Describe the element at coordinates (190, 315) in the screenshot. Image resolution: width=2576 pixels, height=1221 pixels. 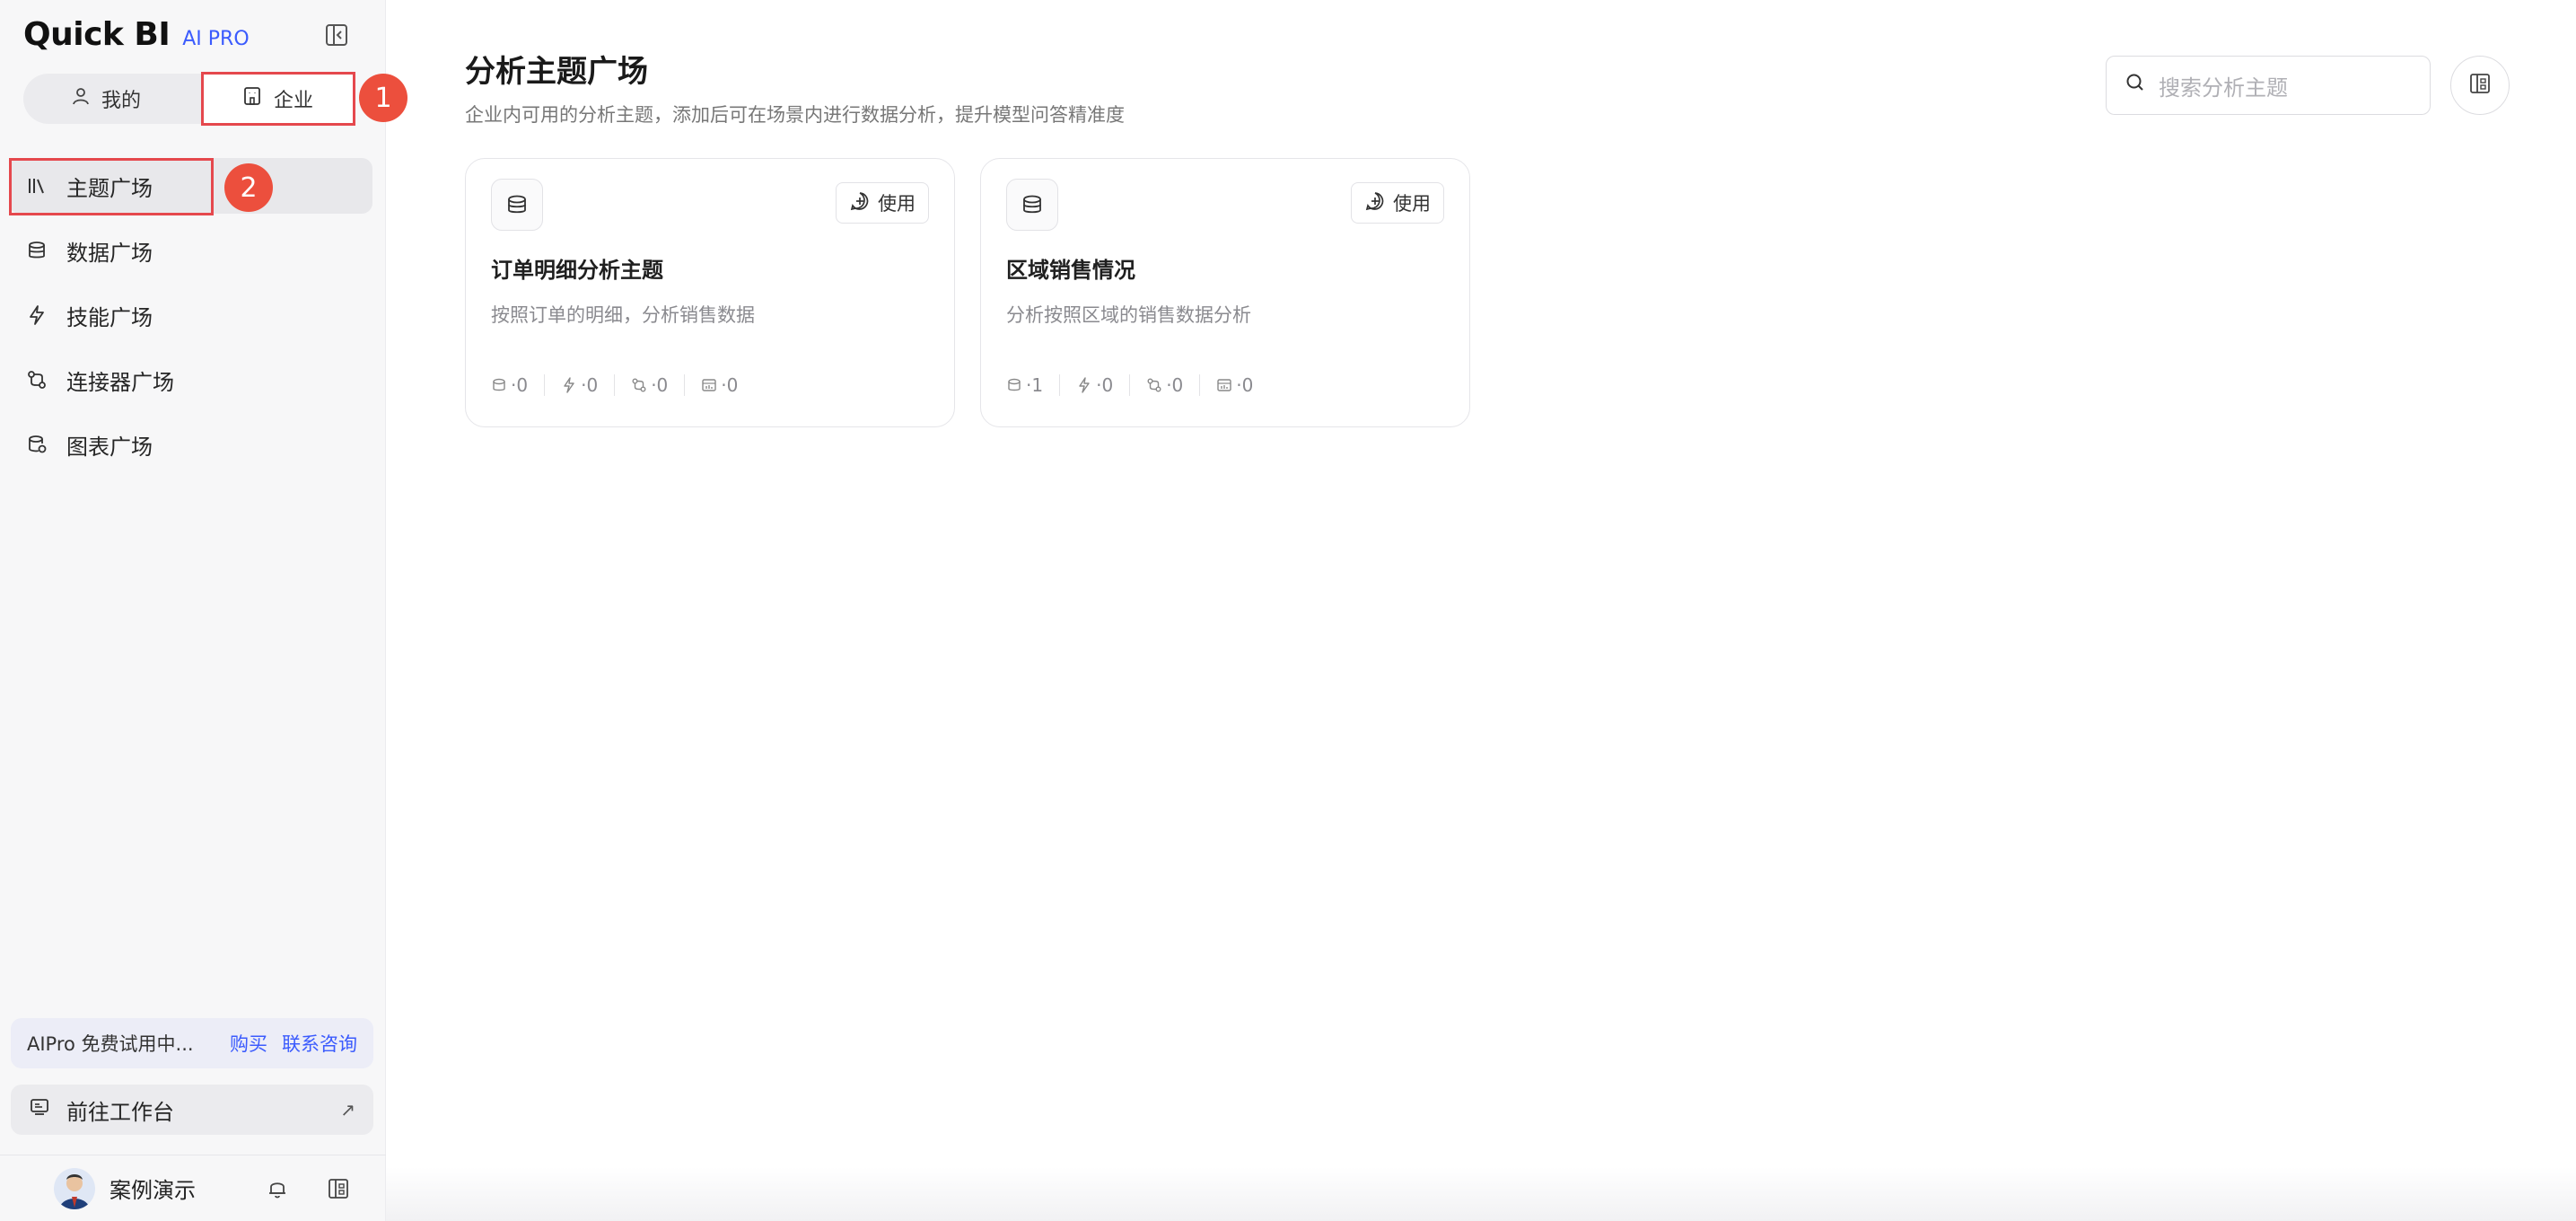
I see `sidebar-item-skill-plaza: 技能广场` at that location.